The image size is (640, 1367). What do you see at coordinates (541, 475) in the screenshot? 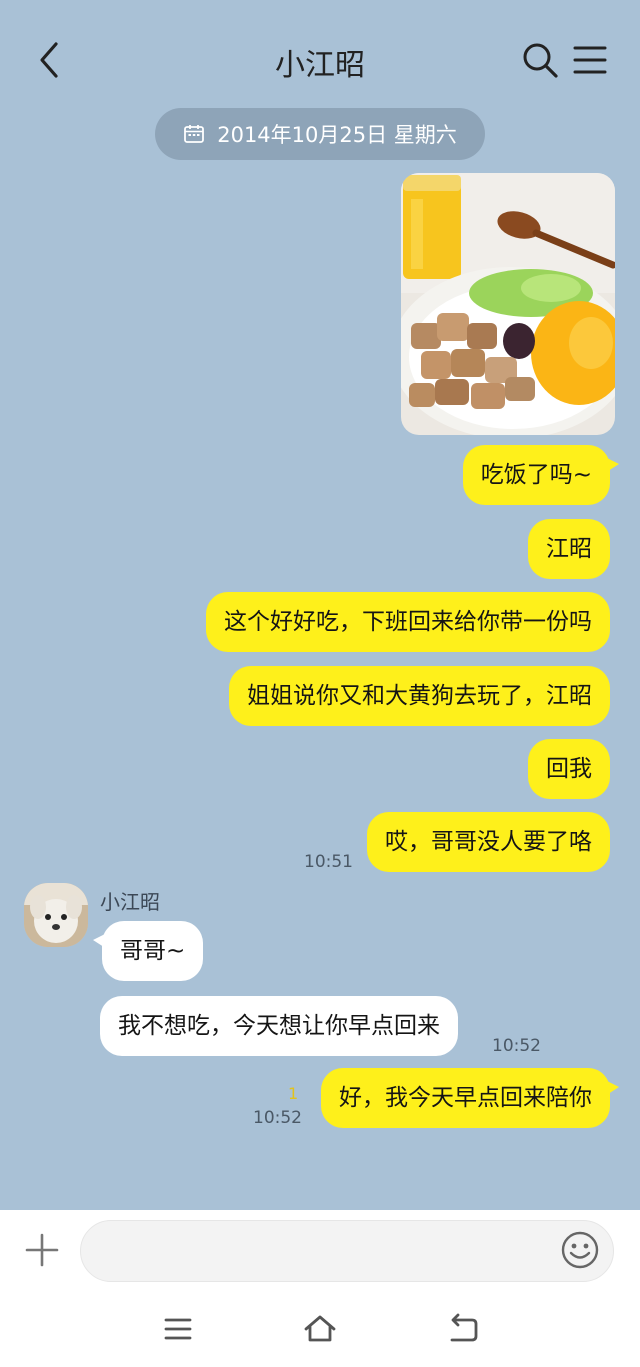
I see `message-bubble-sent: 吃饭了吗~` at bounding box center [541, 475].